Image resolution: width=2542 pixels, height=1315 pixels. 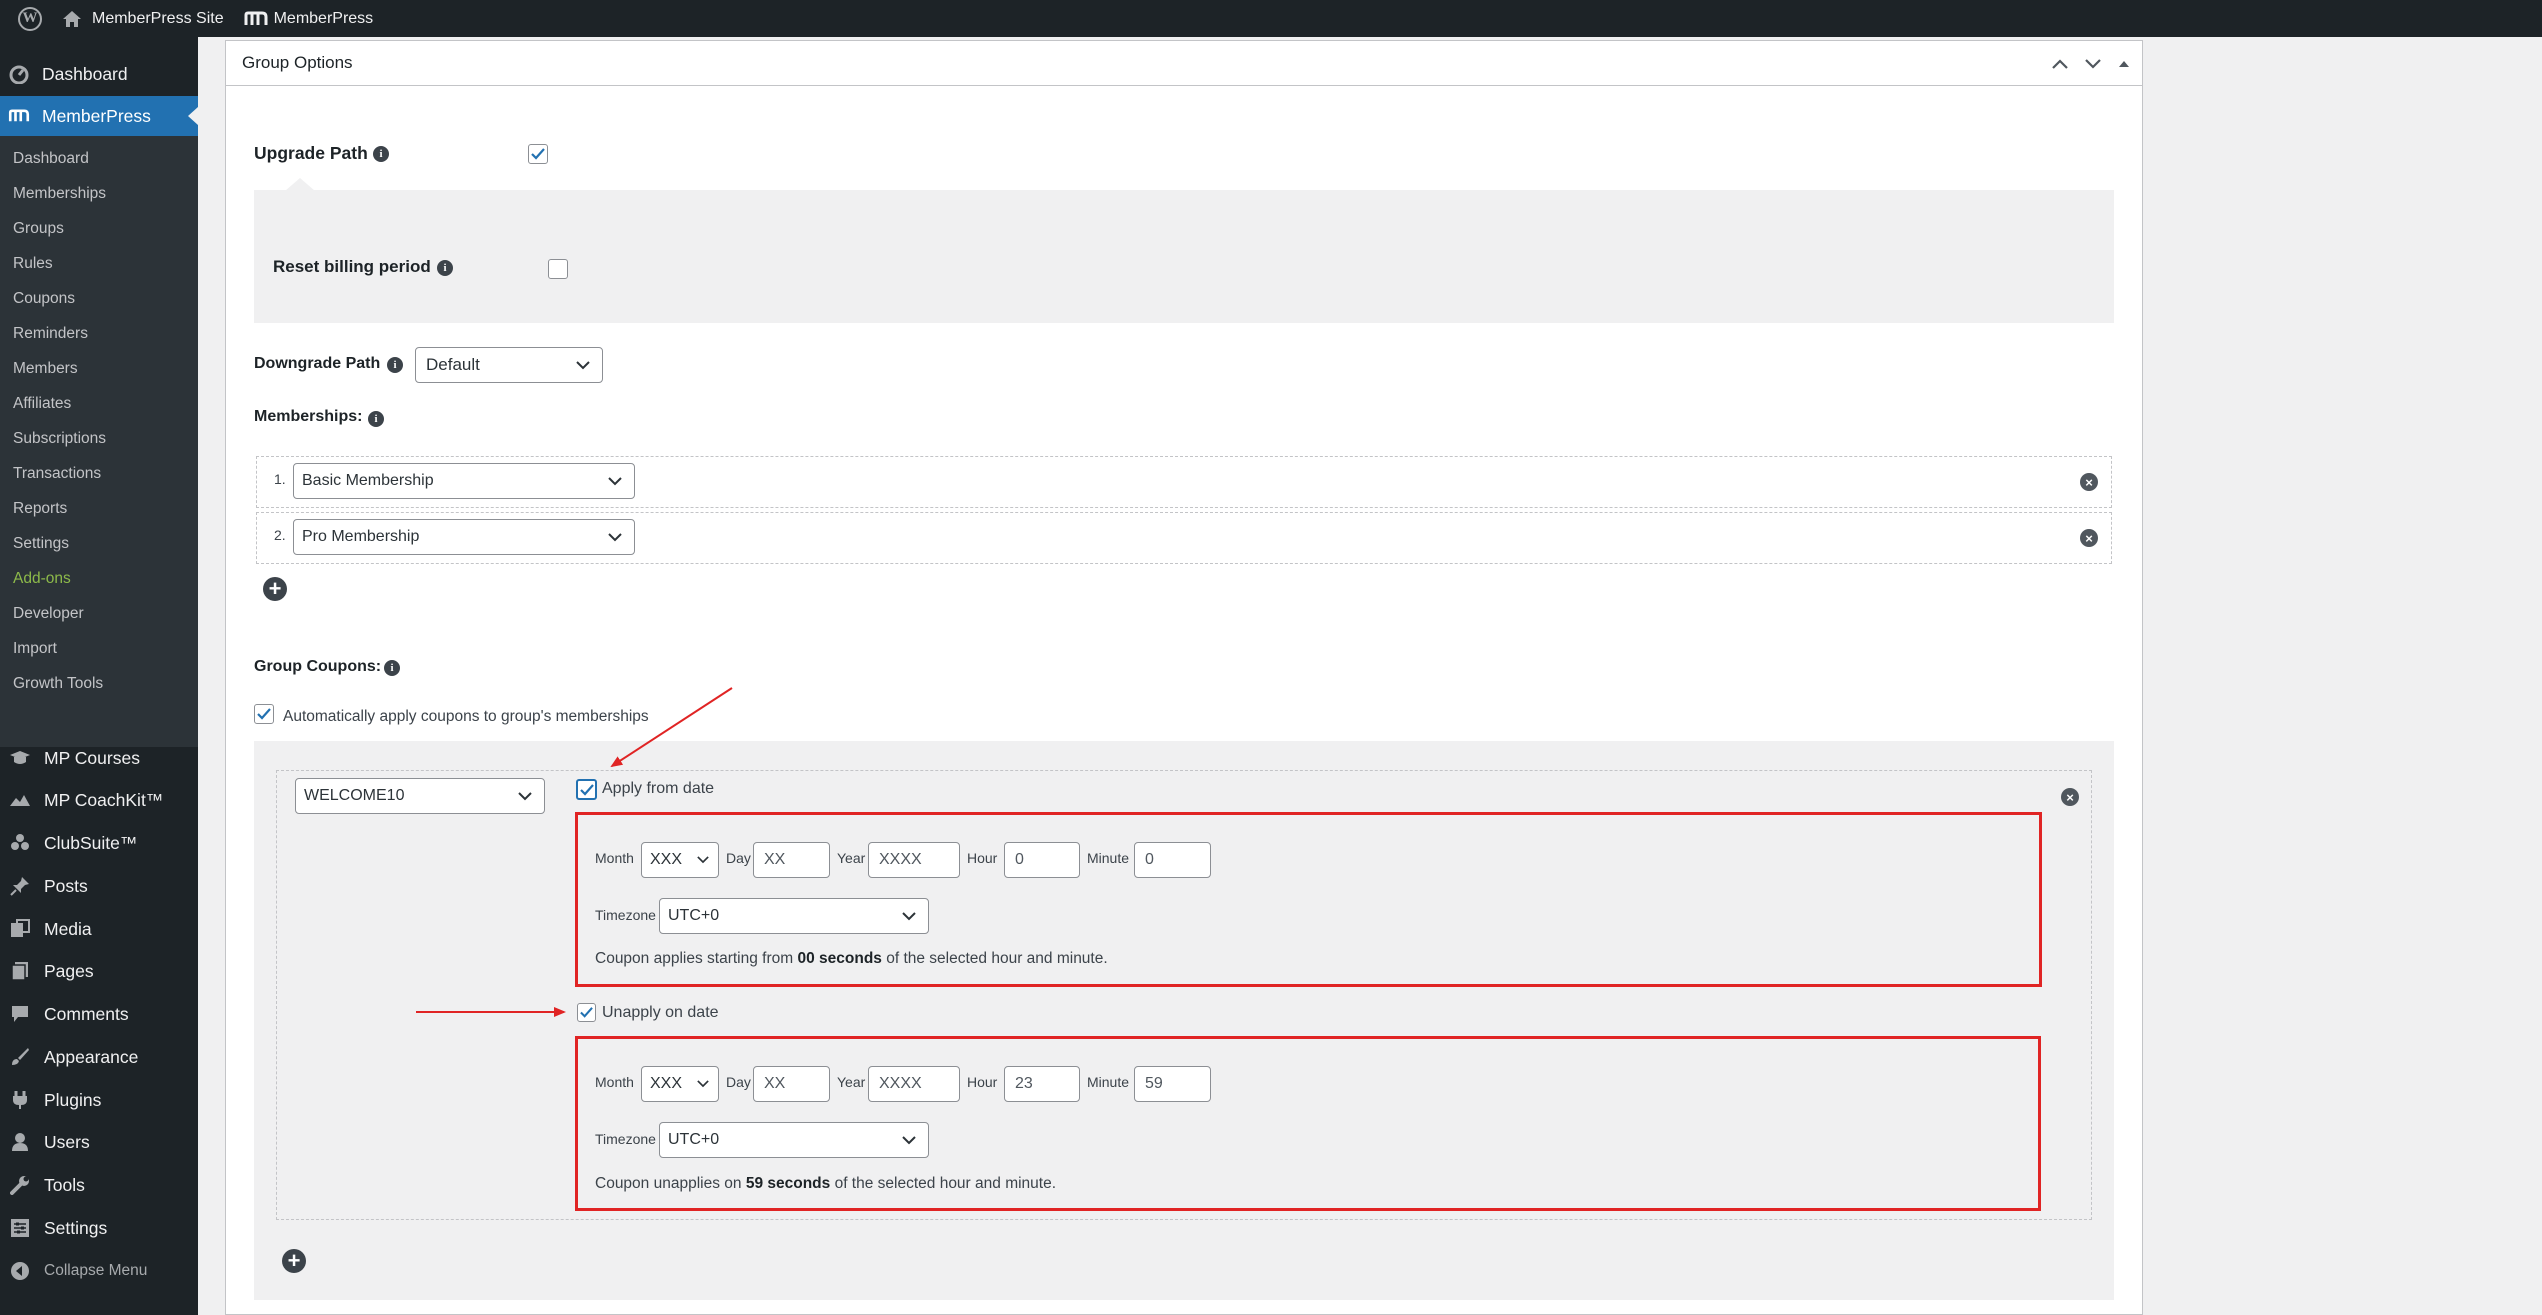 What do you see at coordinates (99, 1014) in the screenshot?
I see `menu-comments: Comments` at bounding box center [99, 1014].